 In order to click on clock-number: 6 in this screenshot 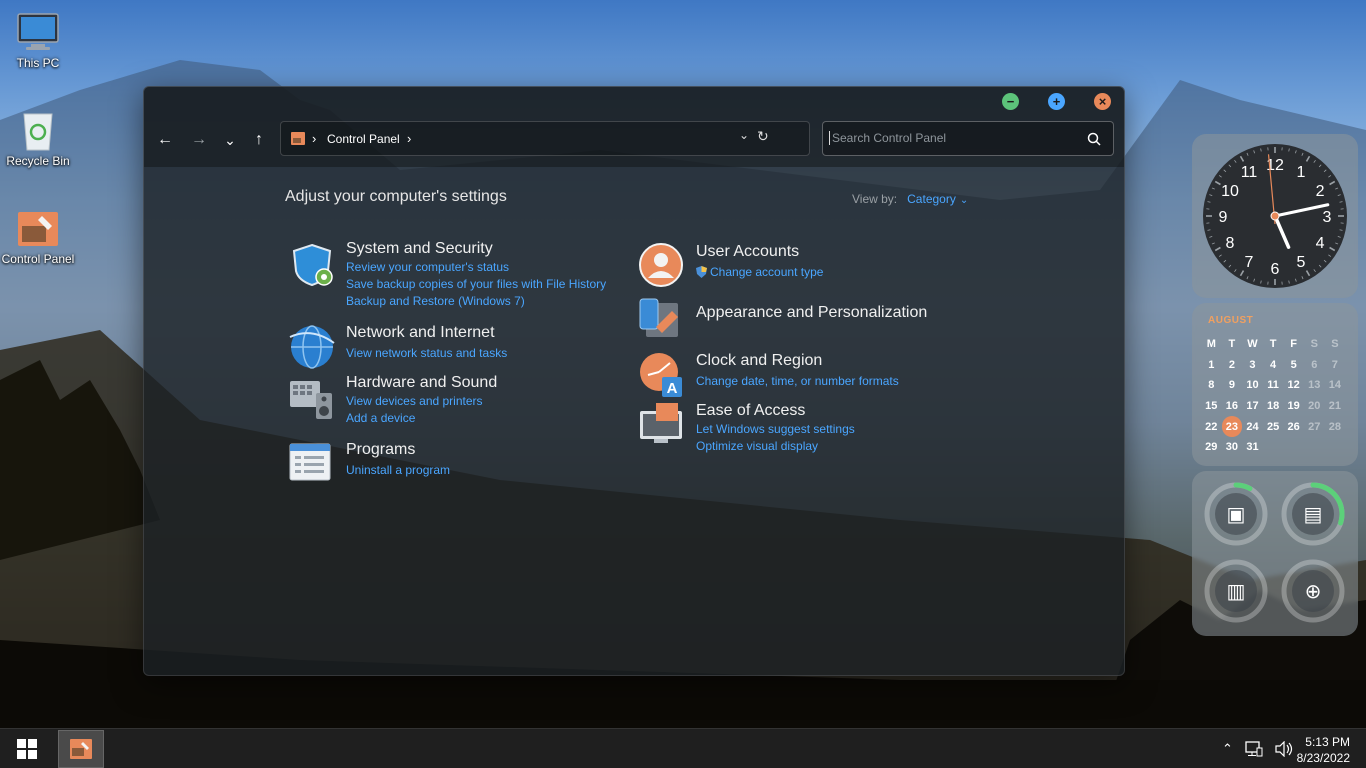, I will do `click(1275, 269)`.